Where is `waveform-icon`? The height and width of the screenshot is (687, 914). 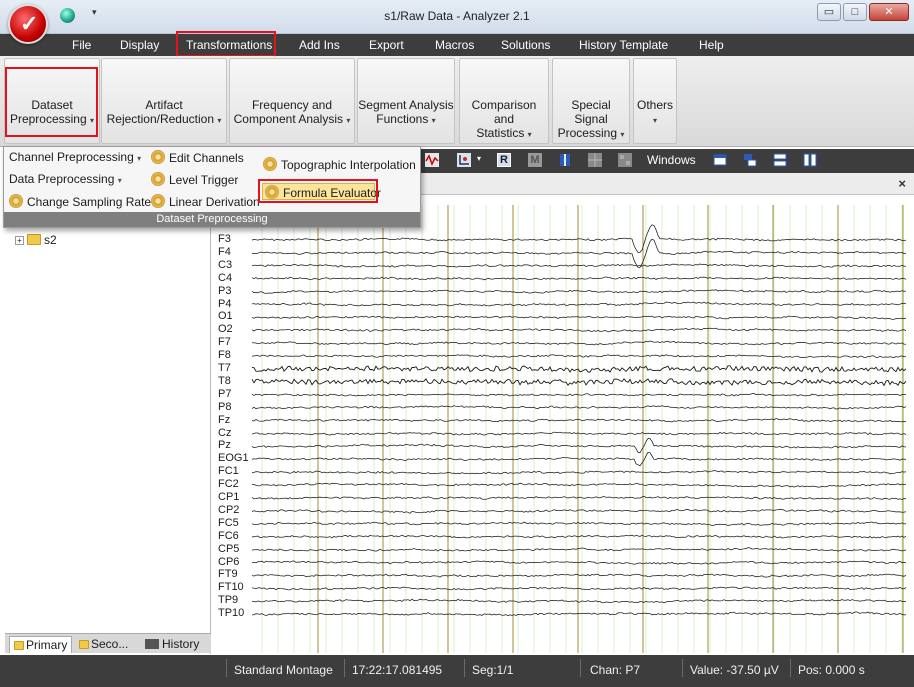
waveform-icon is located at coordinates (432, 160).